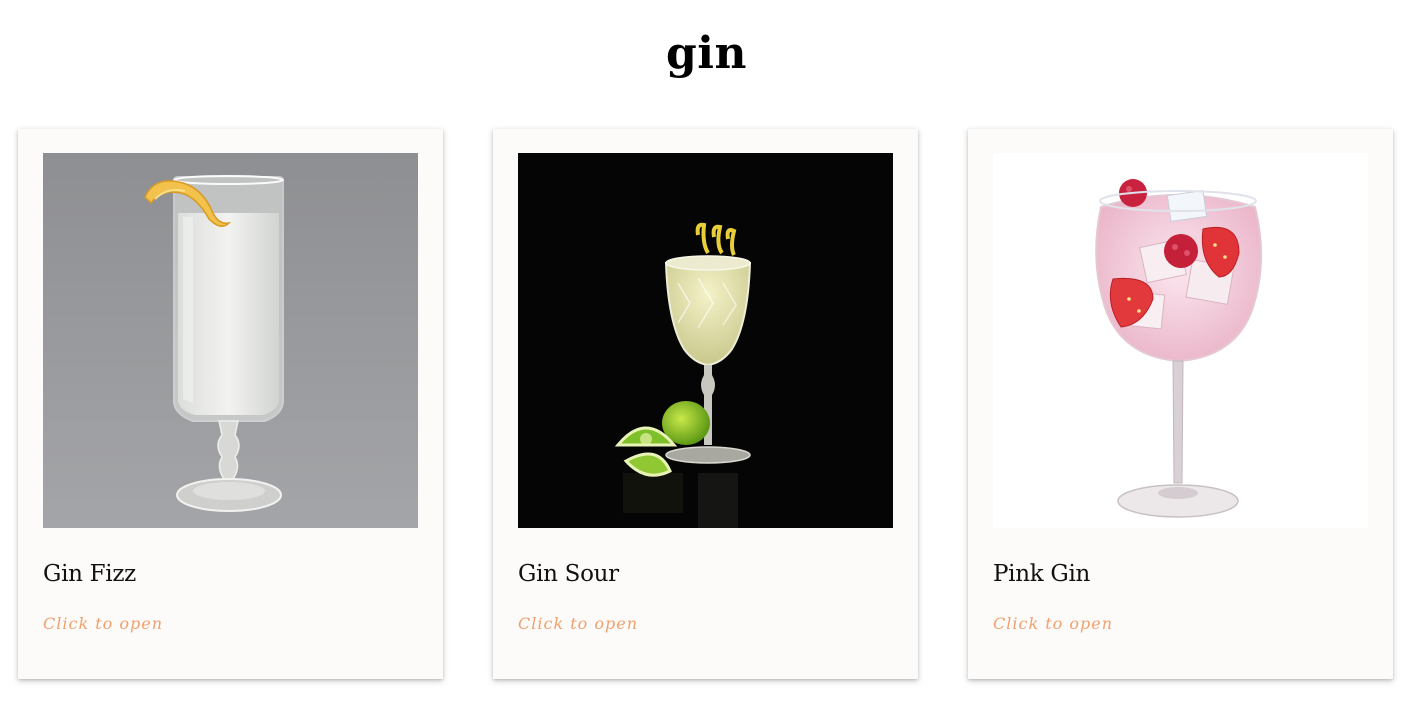 This screenshot has height=717, width=1413. What do you see at coordinates (706, 53) in the screenshot?
I see `page-title: gin` at bounding box center [706, 53].